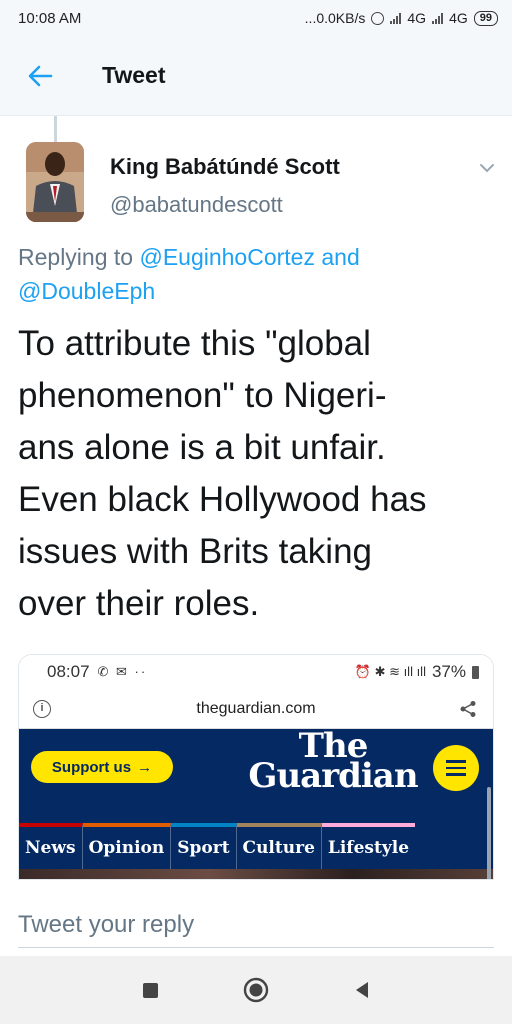  What do you see at coordinates (195, 551) in the screenshot?
I see `tweet-text-line: issues with Brits taking` at bounding box center [195, 551].